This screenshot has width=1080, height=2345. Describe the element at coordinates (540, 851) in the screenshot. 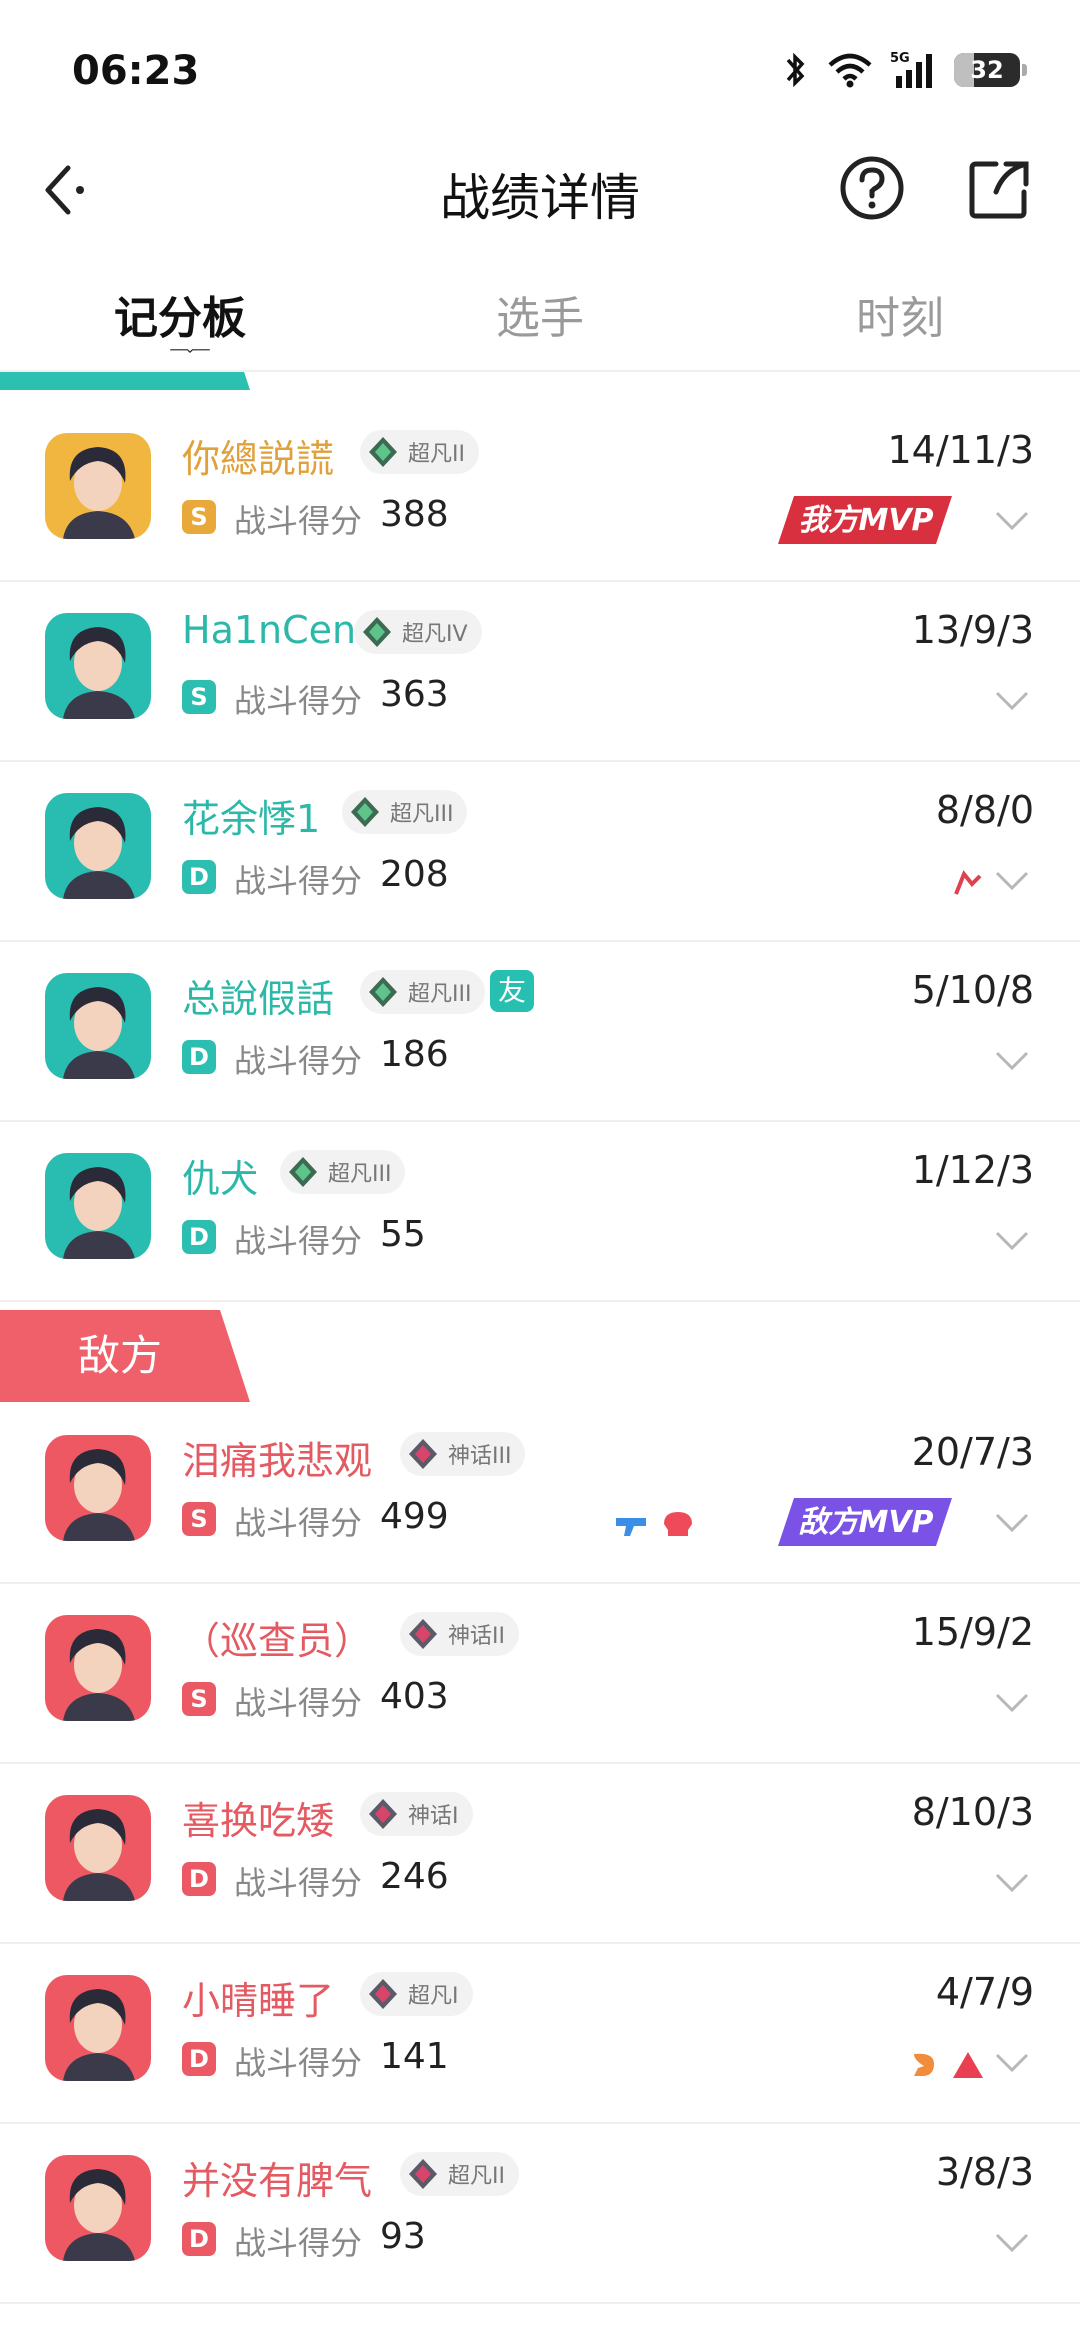

I see `player-row: 花余悸1 超凡III D 战斗得分 208 8/8/0` at that location.